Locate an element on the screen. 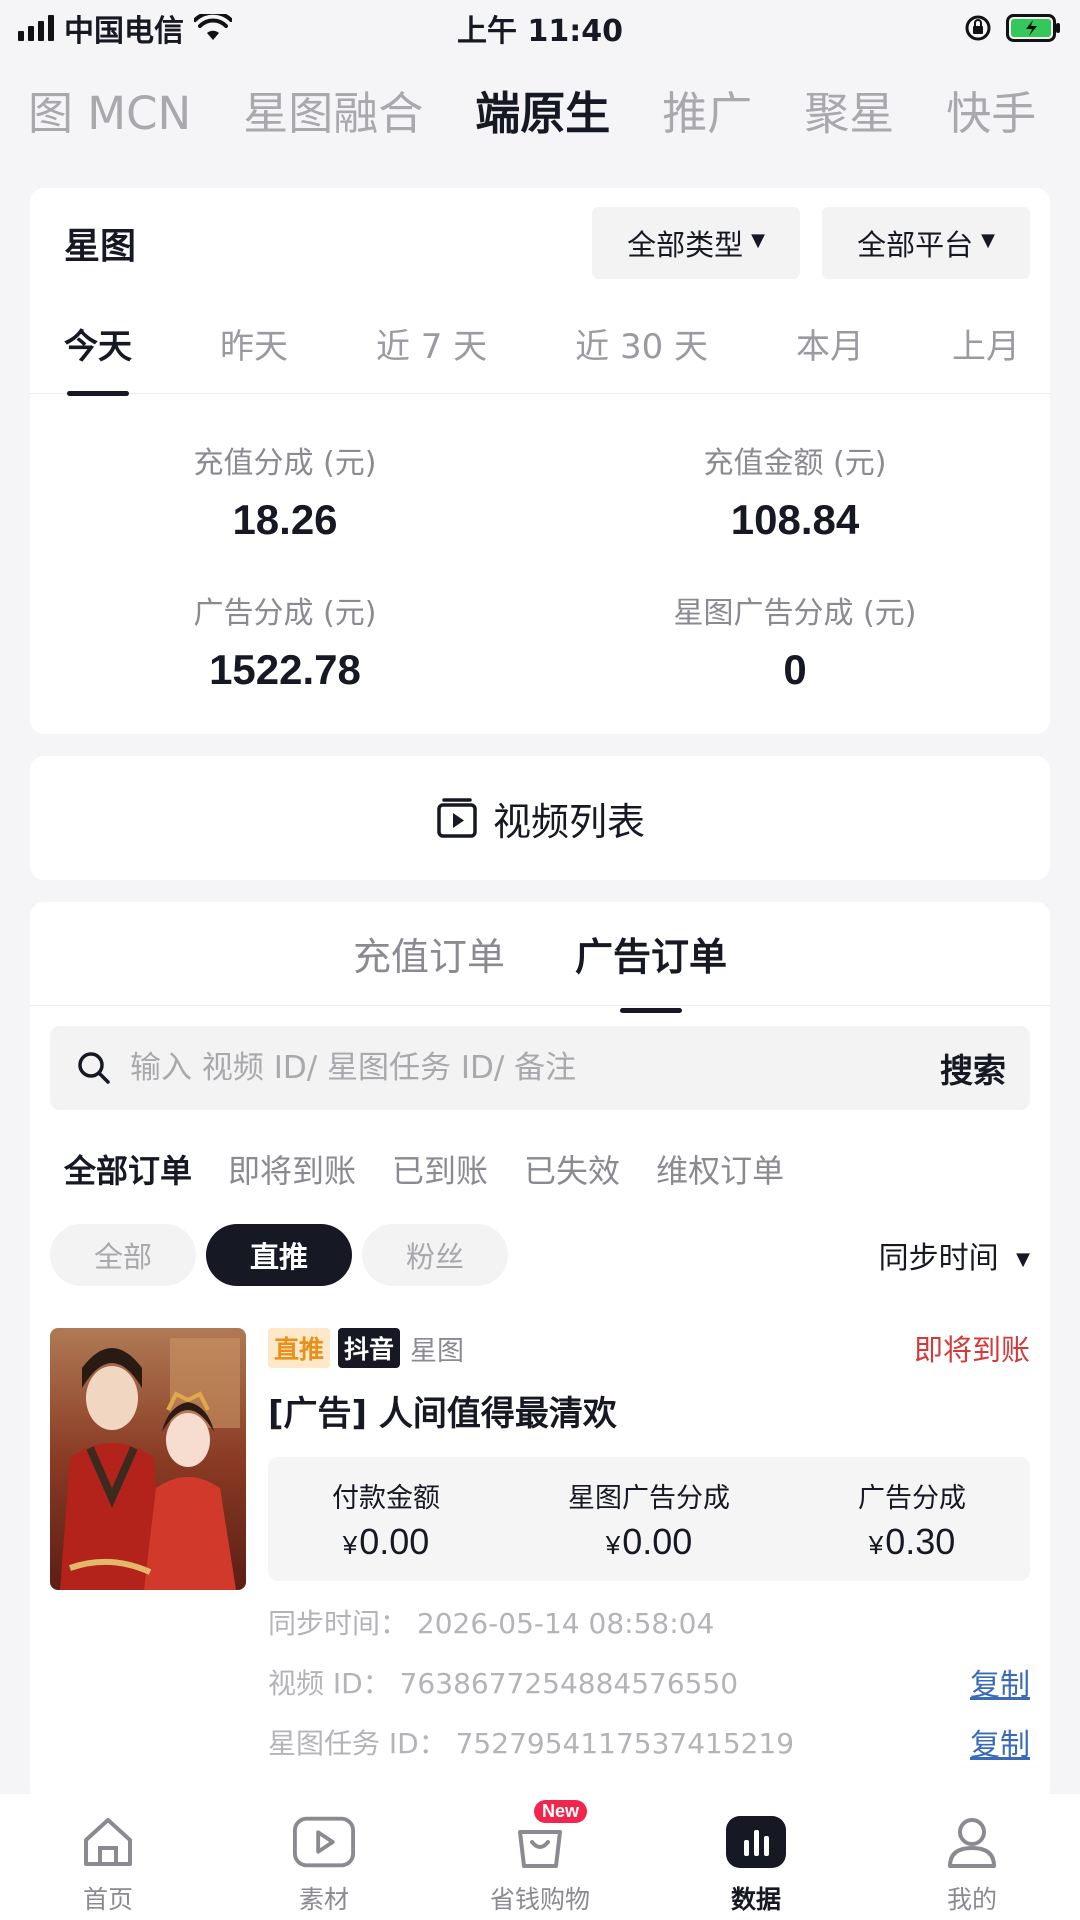 The width and height of the screenshot is (1080, 1920). type-filter-label: 全部类型 is located at coordinates (685, 245).